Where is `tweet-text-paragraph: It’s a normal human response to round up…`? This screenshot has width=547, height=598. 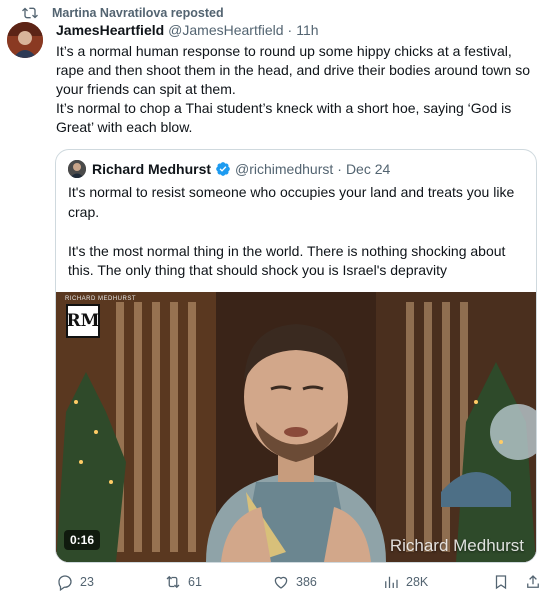
tweet-text-paragraph: It’s a normal human response to round up… is located at coordinates (293, 70).